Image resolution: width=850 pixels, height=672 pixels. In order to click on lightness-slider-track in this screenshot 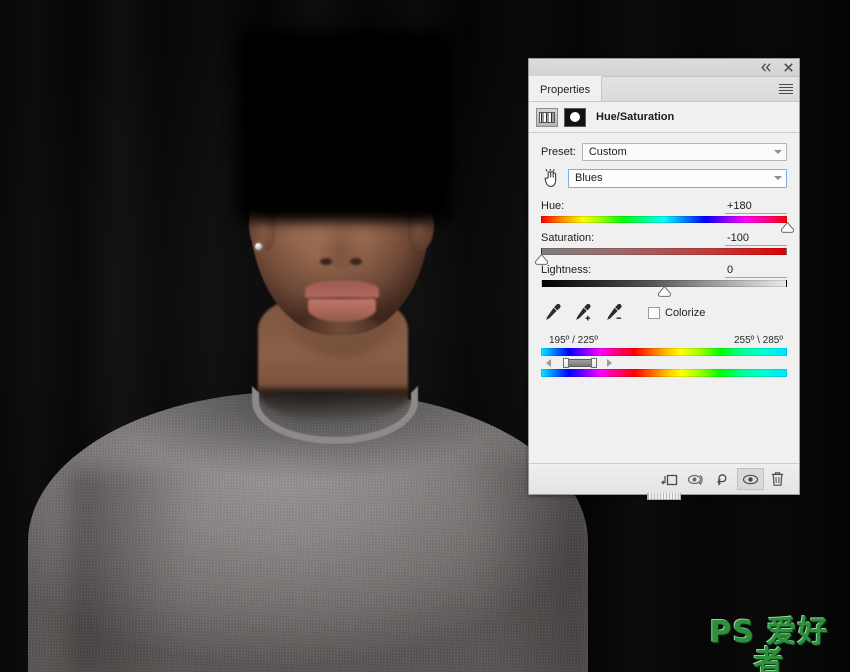, I will do `click(664, 288)`.